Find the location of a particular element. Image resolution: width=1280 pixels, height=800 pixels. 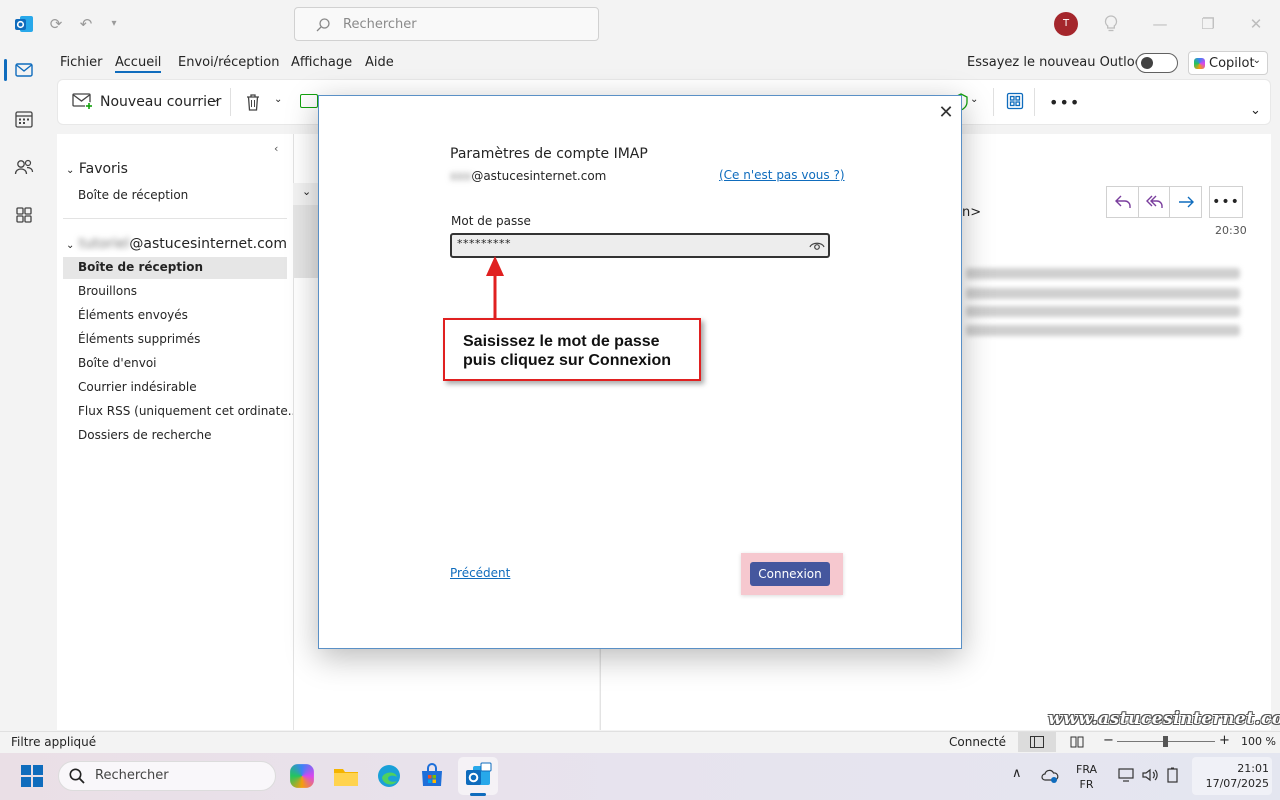

zoom-slider-thumb is located at coordinates (1165, 741).